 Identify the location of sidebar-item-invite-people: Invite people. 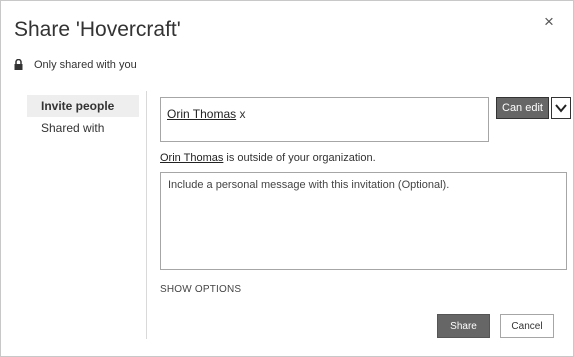
(83, 106).